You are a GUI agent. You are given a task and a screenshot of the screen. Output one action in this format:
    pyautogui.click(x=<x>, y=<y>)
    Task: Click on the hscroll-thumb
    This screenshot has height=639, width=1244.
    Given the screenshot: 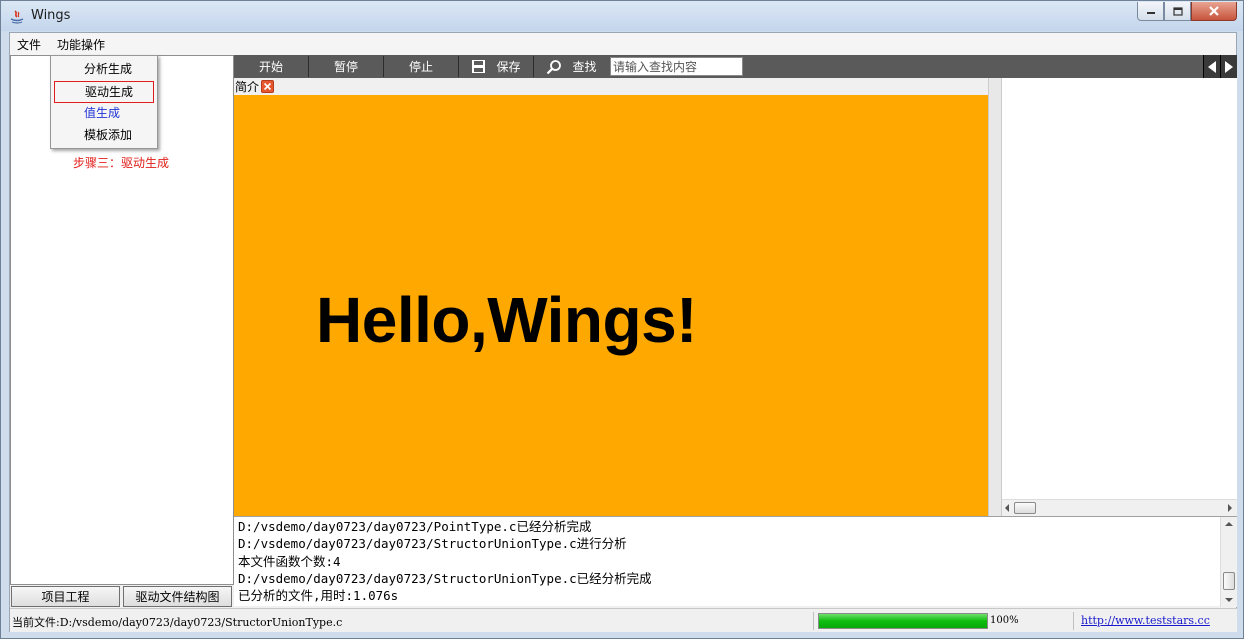 What is the action you would take?
    pyautogui.click(x=1025, y=508)
    